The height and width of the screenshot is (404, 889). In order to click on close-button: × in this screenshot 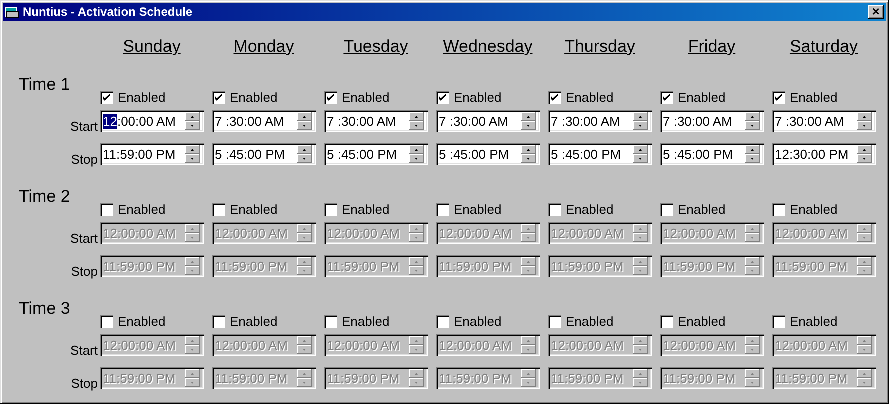, I will do `click(876, 12)`.